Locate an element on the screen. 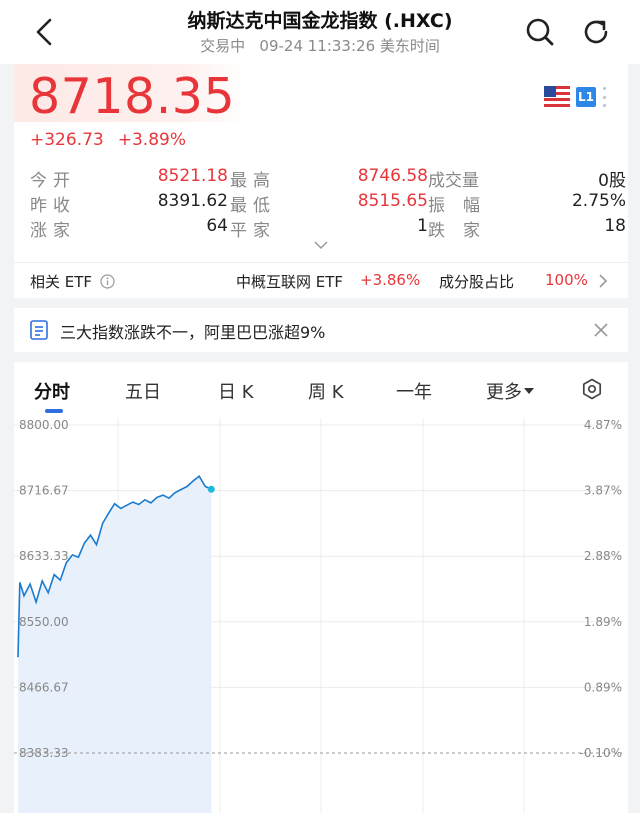 Image resolution: width=640 pixels, height=813 pixels. etf-row: 相关 ETF 中概互联网 ETF +3.86% 成分股占比 100% is located at coordinates (321, 280).